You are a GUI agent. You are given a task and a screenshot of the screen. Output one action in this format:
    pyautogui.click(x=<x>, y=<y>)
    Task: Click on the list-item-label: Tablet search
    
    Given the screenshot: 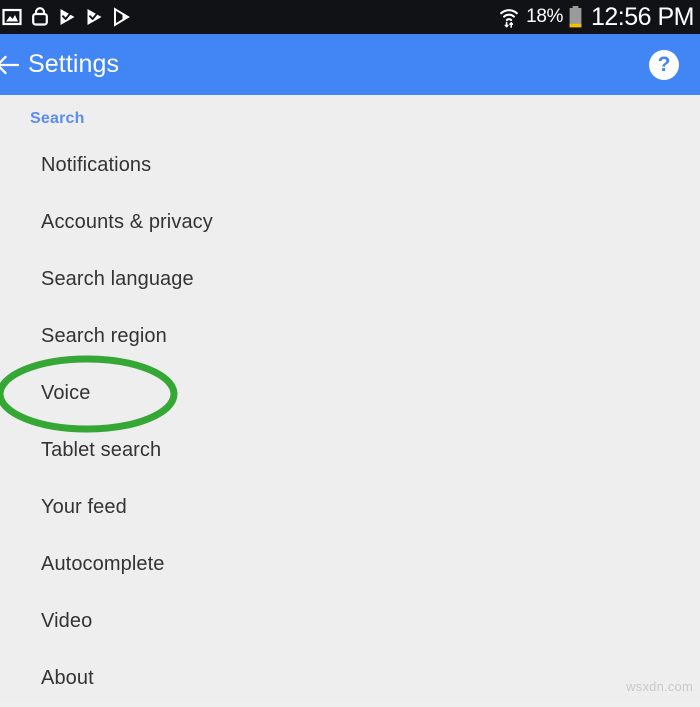 What is the action you would take?
    pyautogui.click(x=101, y=450)
    